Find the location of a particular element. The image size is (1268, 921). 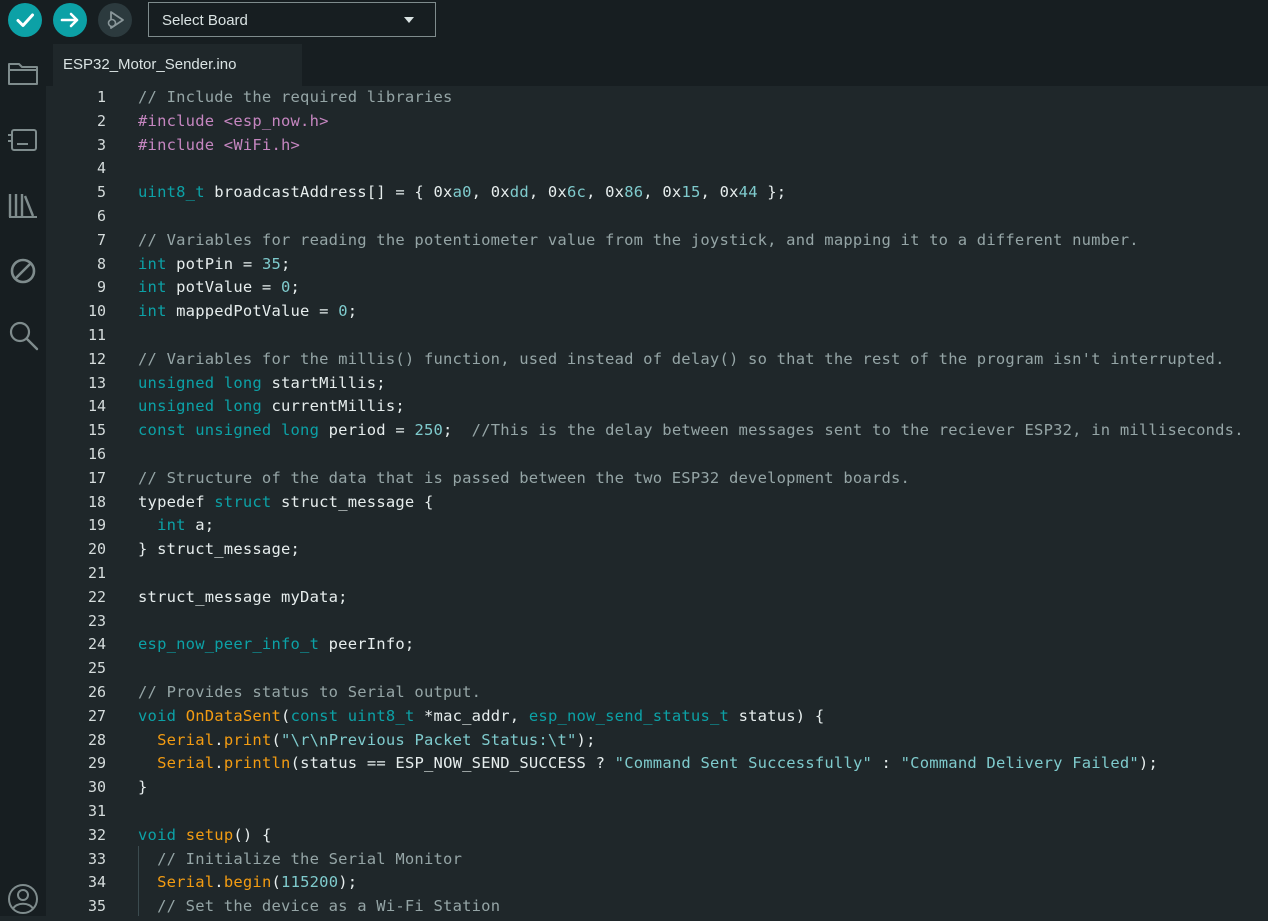

line-number: 5 is located at coordinates (101, 192).